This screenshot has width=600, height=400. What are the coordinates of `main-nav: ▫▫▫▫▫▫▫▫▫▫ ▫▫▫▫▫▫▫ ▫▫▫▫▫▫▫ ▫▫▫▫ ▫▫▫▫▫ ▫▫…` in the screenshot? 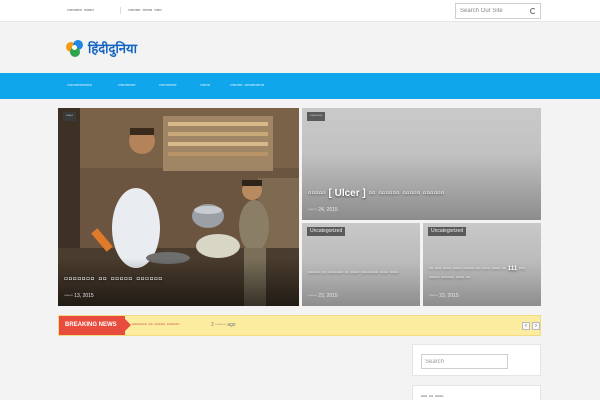 It's located at (300, 86).